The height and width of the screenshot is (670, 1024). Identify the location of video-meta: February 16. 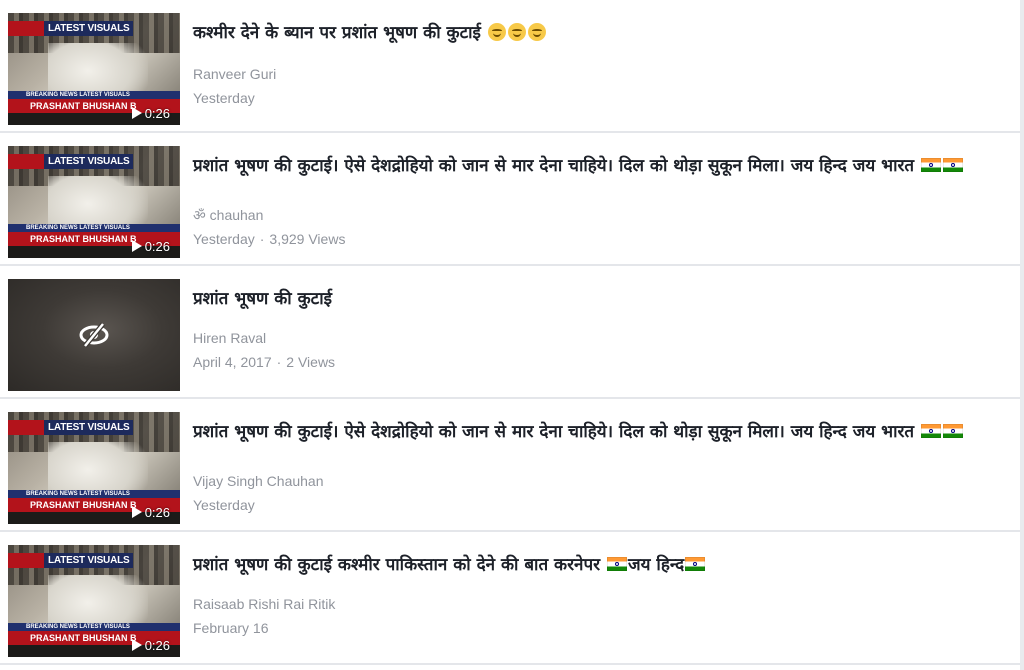
(230, 628).